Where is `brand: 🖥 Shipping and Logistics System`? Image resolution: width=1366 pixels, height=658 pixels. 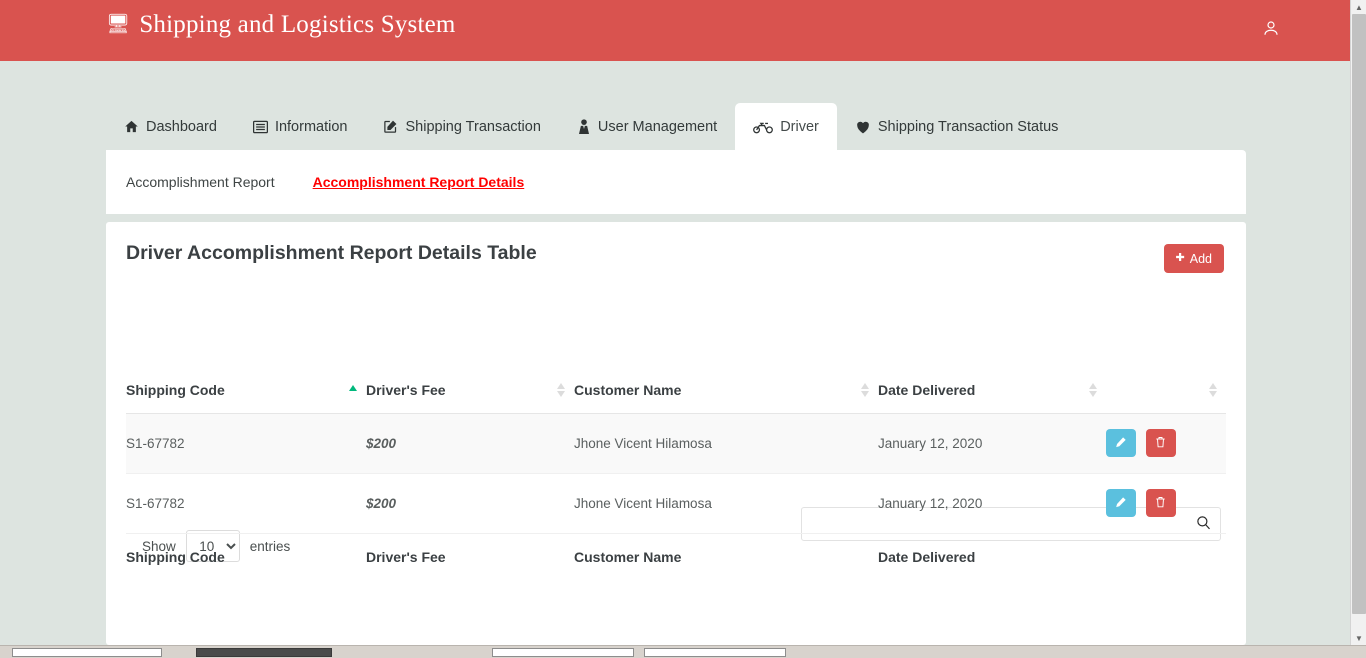
brand: 🖥 Shipping and Logistics System is located at coordinates (281, 24).